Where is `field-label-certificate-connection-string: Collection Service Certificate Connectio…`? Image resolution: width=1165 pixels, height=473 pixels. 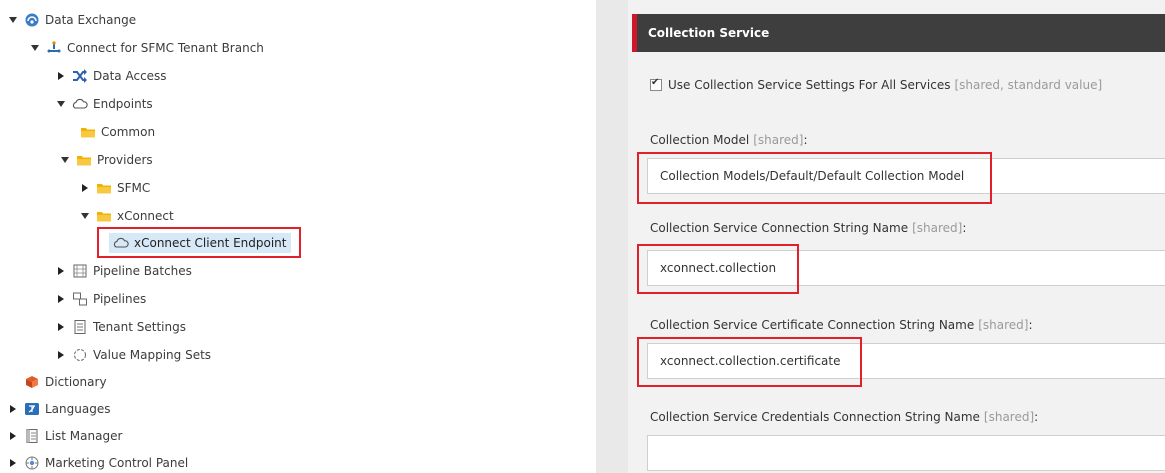 field-label-certificate-connection-string: Collection Service Certificate Connectio… is located at coordinates (841, 325).